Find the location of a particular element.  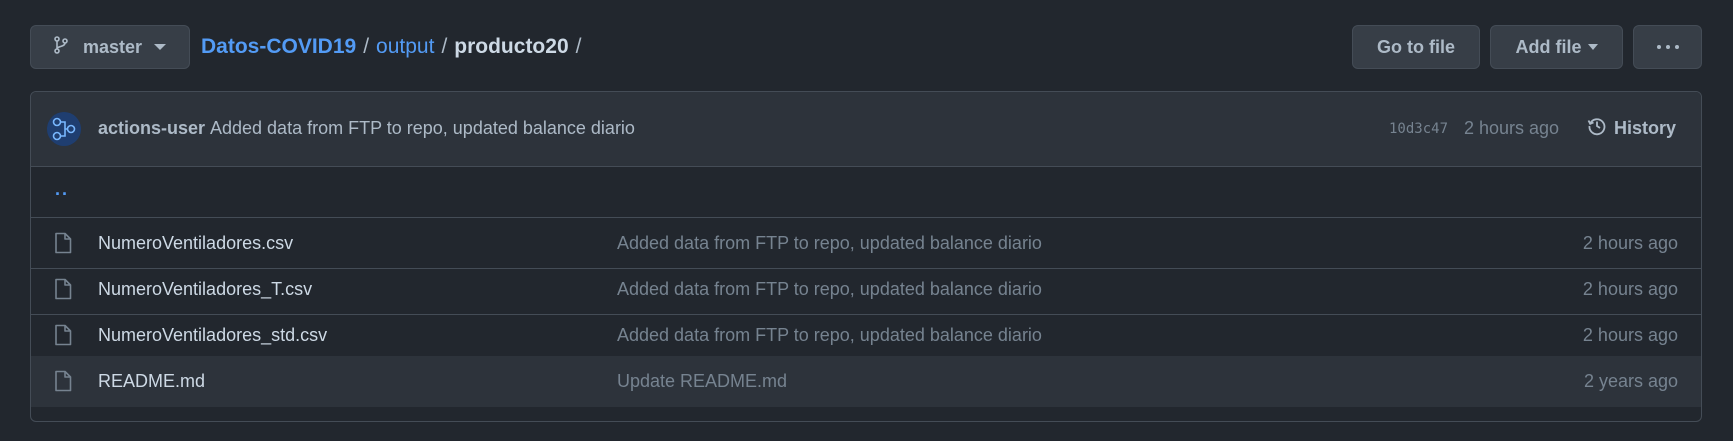

parent-directory-row: .. is located at coordinates (866, 192).